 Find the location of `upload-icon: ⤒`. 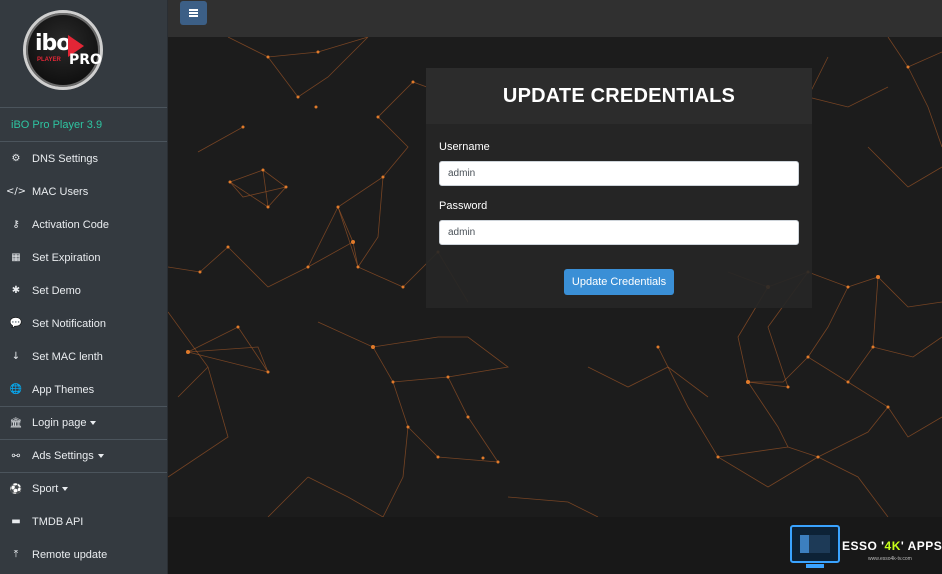

upload-icon: ⤒ is located at coordinates (16, 554).